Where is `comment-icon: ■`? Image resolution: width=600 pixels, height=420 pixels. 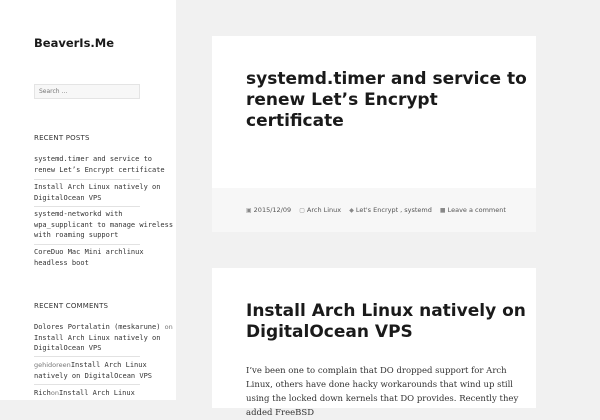
comment-icon: ■ is located at coordinates (442, 210).